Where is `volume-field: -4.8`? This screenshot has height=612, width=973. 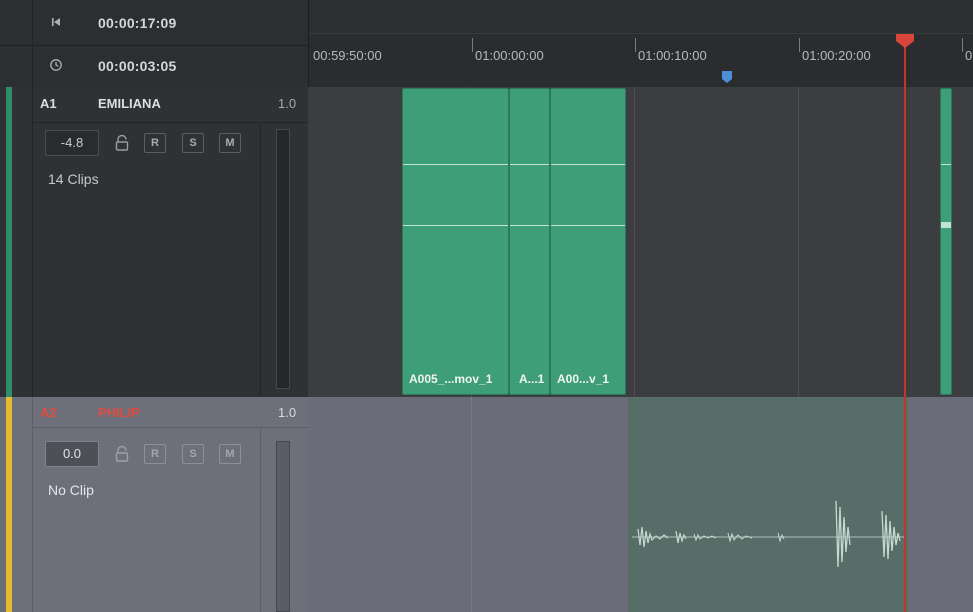 volume-field: -4.8 is located at coordinates (72, 143).